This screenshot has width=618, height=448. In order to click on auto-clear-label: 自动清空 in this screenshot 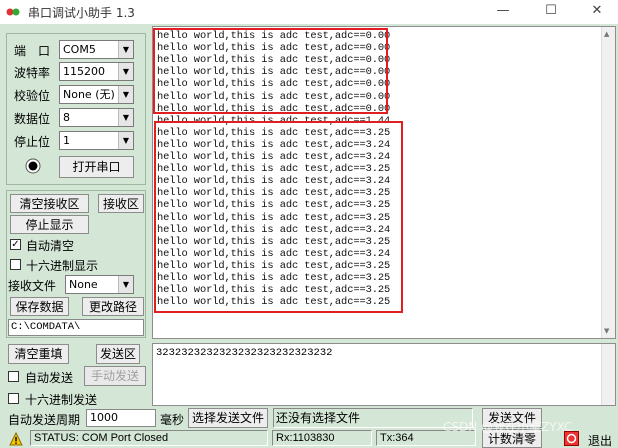, I will do `click(50, 246)`.